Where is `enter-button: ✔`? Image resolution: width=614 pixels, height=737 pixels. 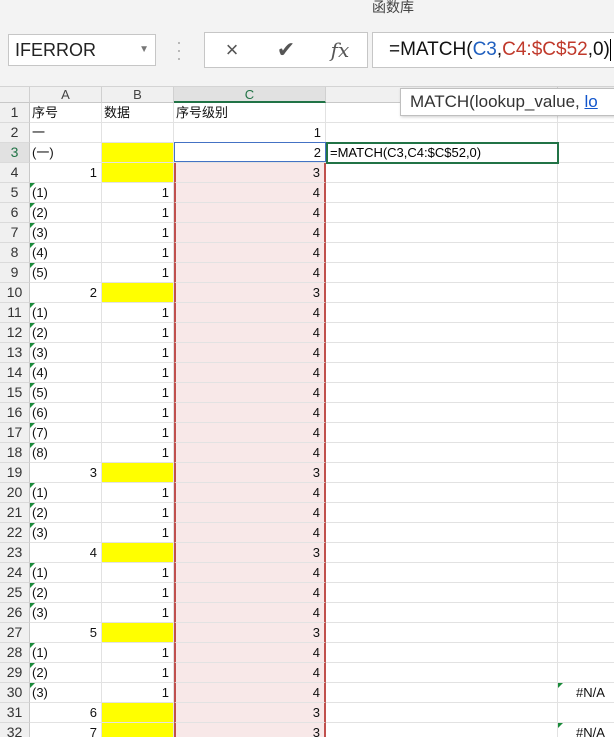
enter-button: ✔ is located at coordinates (286, 50).